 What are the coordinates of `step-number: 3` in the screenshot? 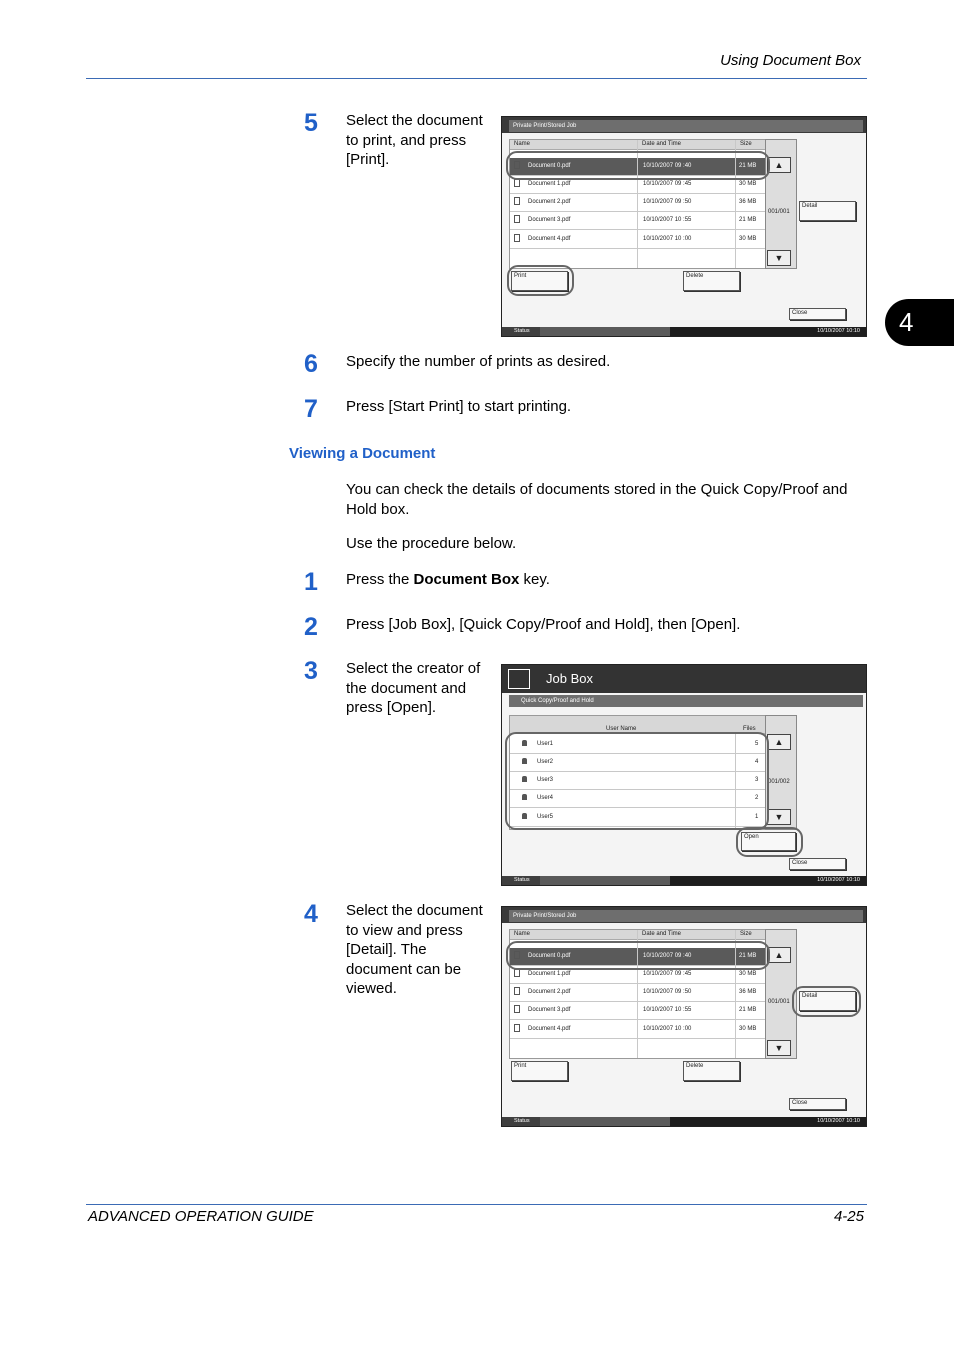 It's located at (311, 671).